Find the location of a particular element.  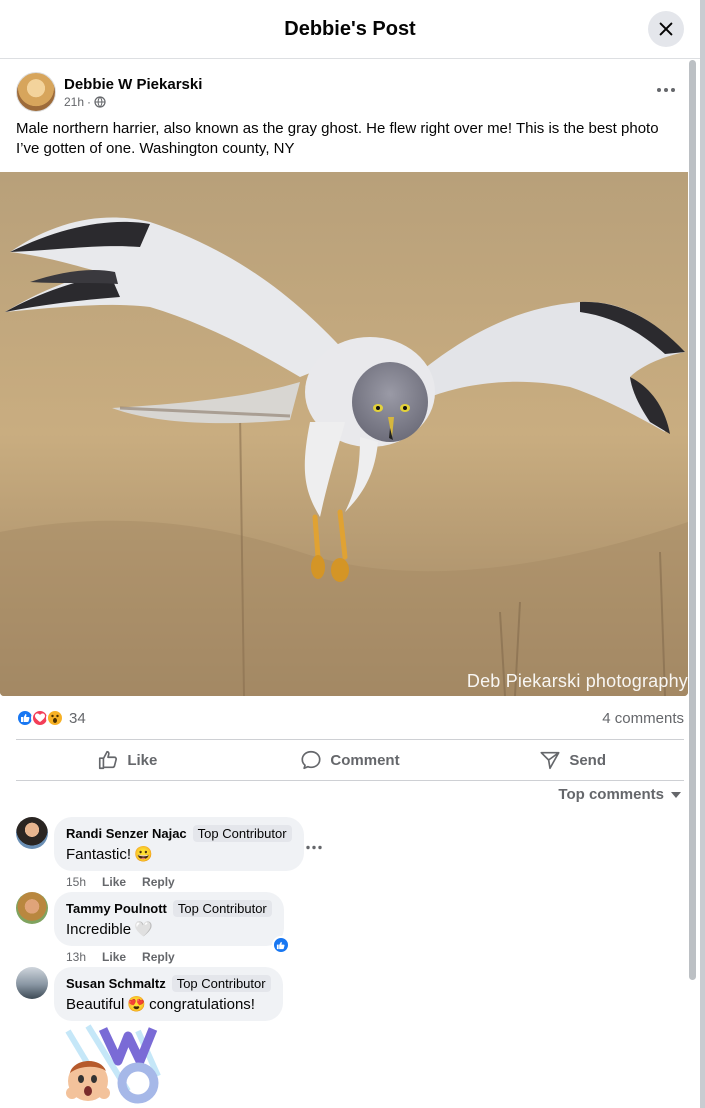

comment-bubble-icon is located at coordinates (311, 760).